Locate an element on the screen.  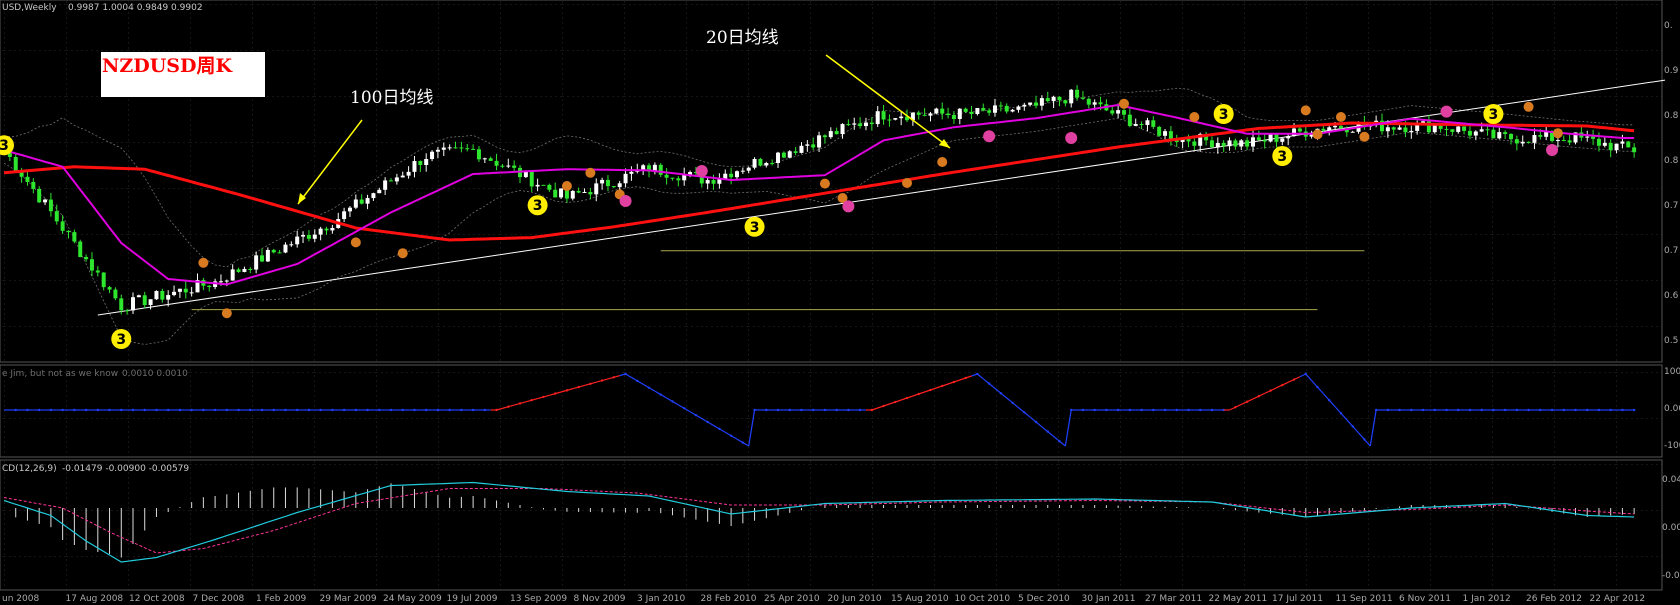
x-tick-label: 17 Jul 2011 is located at coordinates (1297, 599).